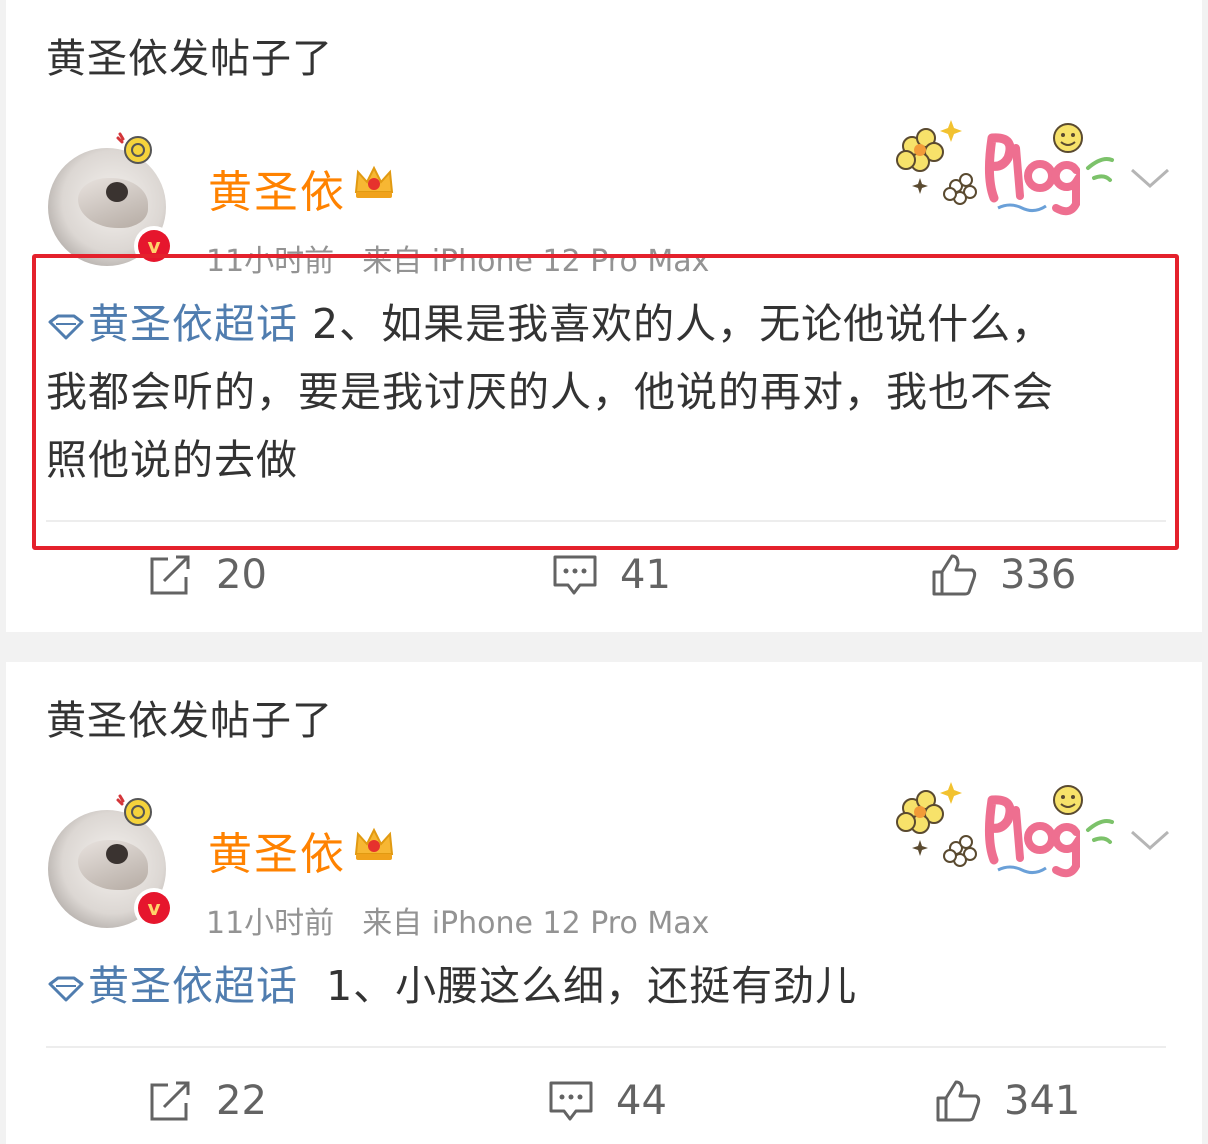 The height and width of the screenshot is (1144, 1208). I want to click on repost-count: 22, so click(241, 1101).